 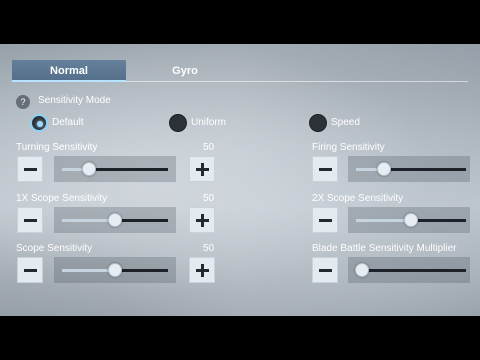 What do you see at coordinates (209, 248) in the screenshot?
I see `scope-sensitivity-value: 50` at bounding box center [209, 248].